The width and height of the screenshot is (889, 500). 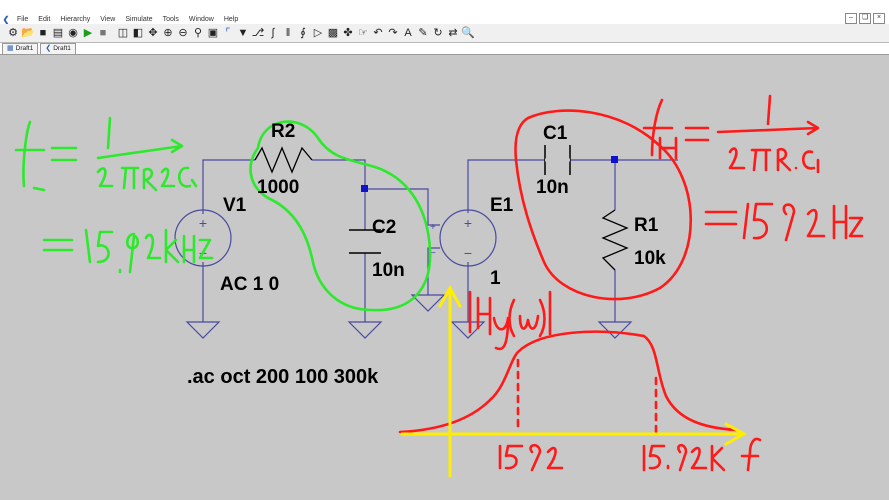 What do you see at coordinates (171, 19) in the screenshot?
I see `menu-tools: Tools` at bounding box center [171, 19].